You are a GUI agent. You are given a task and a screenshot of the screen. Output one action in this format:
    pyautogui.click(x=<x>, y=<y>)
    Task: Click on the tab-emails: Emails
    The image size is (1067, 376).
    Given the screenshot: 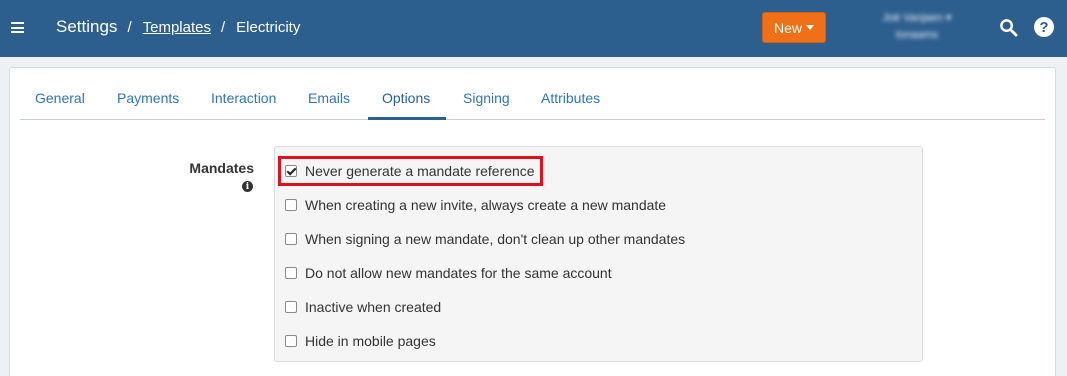 What is the action you would take?
    pyautogui.click(x=329, y=98)
    